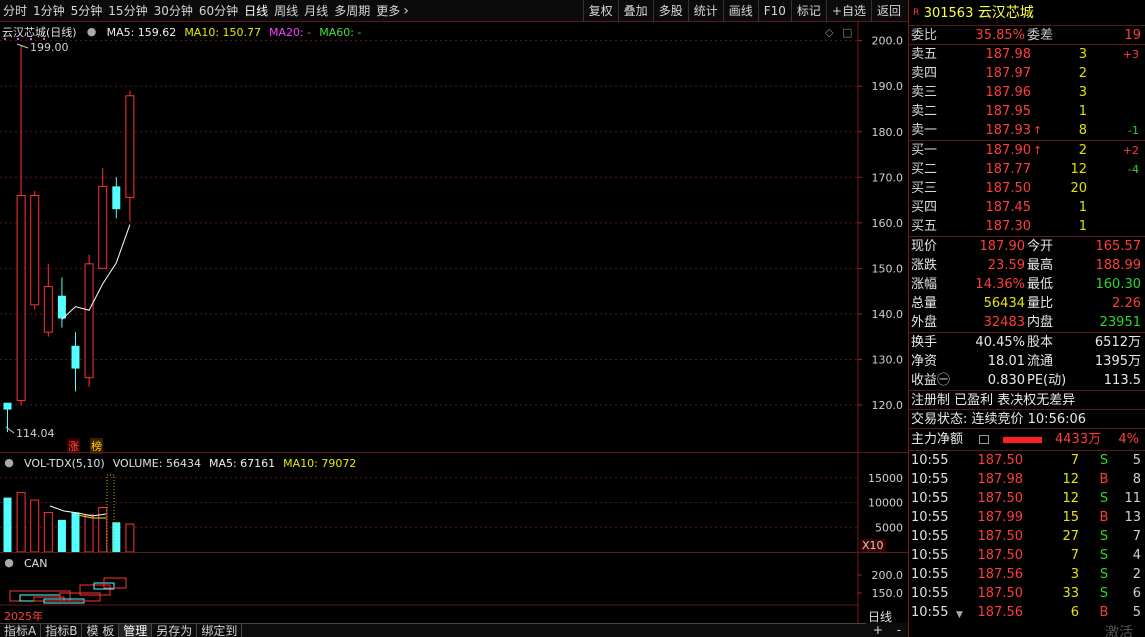 This screenshot has height=637, width=1145. What do you see at coordinates (924, 188) in the screenshot?
I see `level-label: 买三` at bounding box center [924, 188].